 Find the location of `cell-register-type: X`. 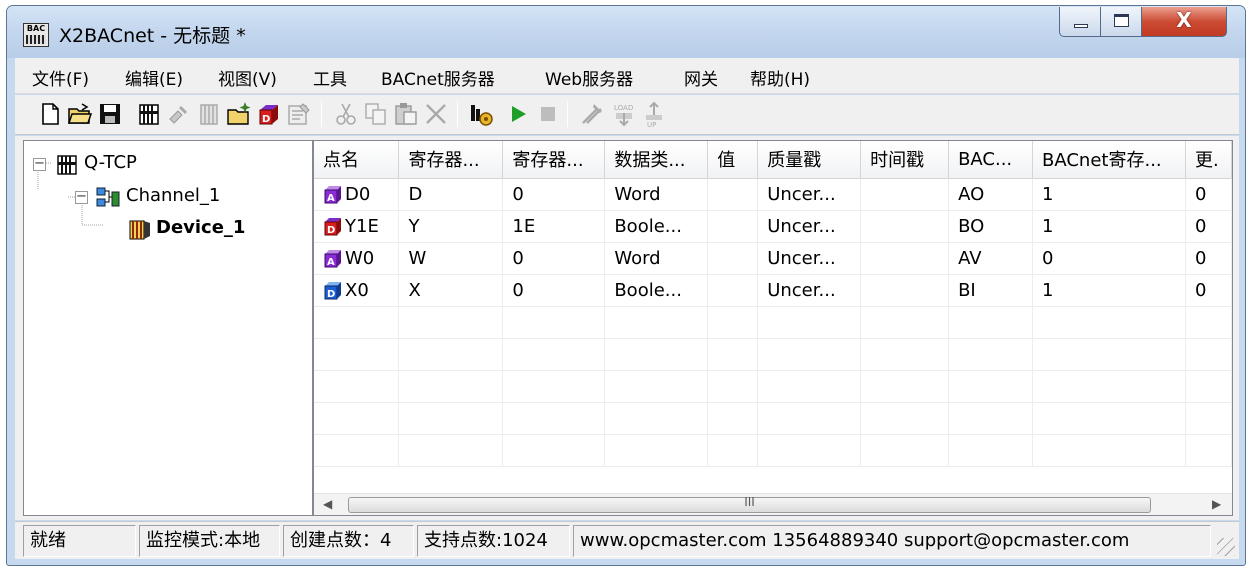

cell-register-type: X is located at coordinates (451, 290).